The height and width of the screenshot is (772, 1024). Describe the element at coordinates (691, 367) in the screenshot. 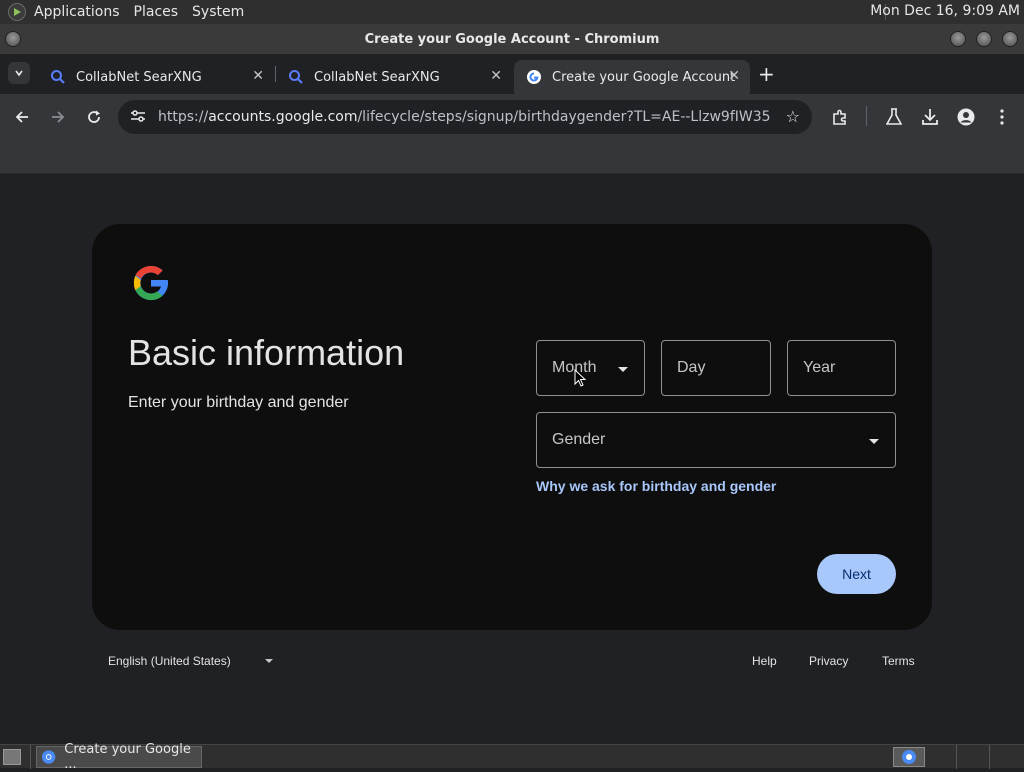

I see `day-label: Day` at that location.